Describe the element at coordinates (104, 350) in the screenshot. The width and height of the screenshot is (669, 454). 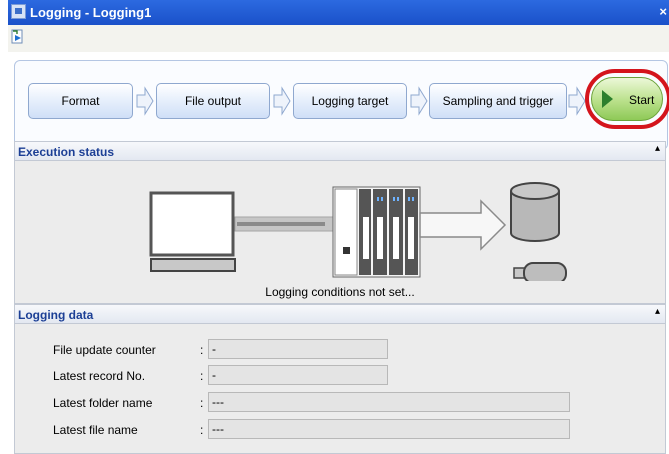
I see `file-update-counter-label: File update counter` at that location.